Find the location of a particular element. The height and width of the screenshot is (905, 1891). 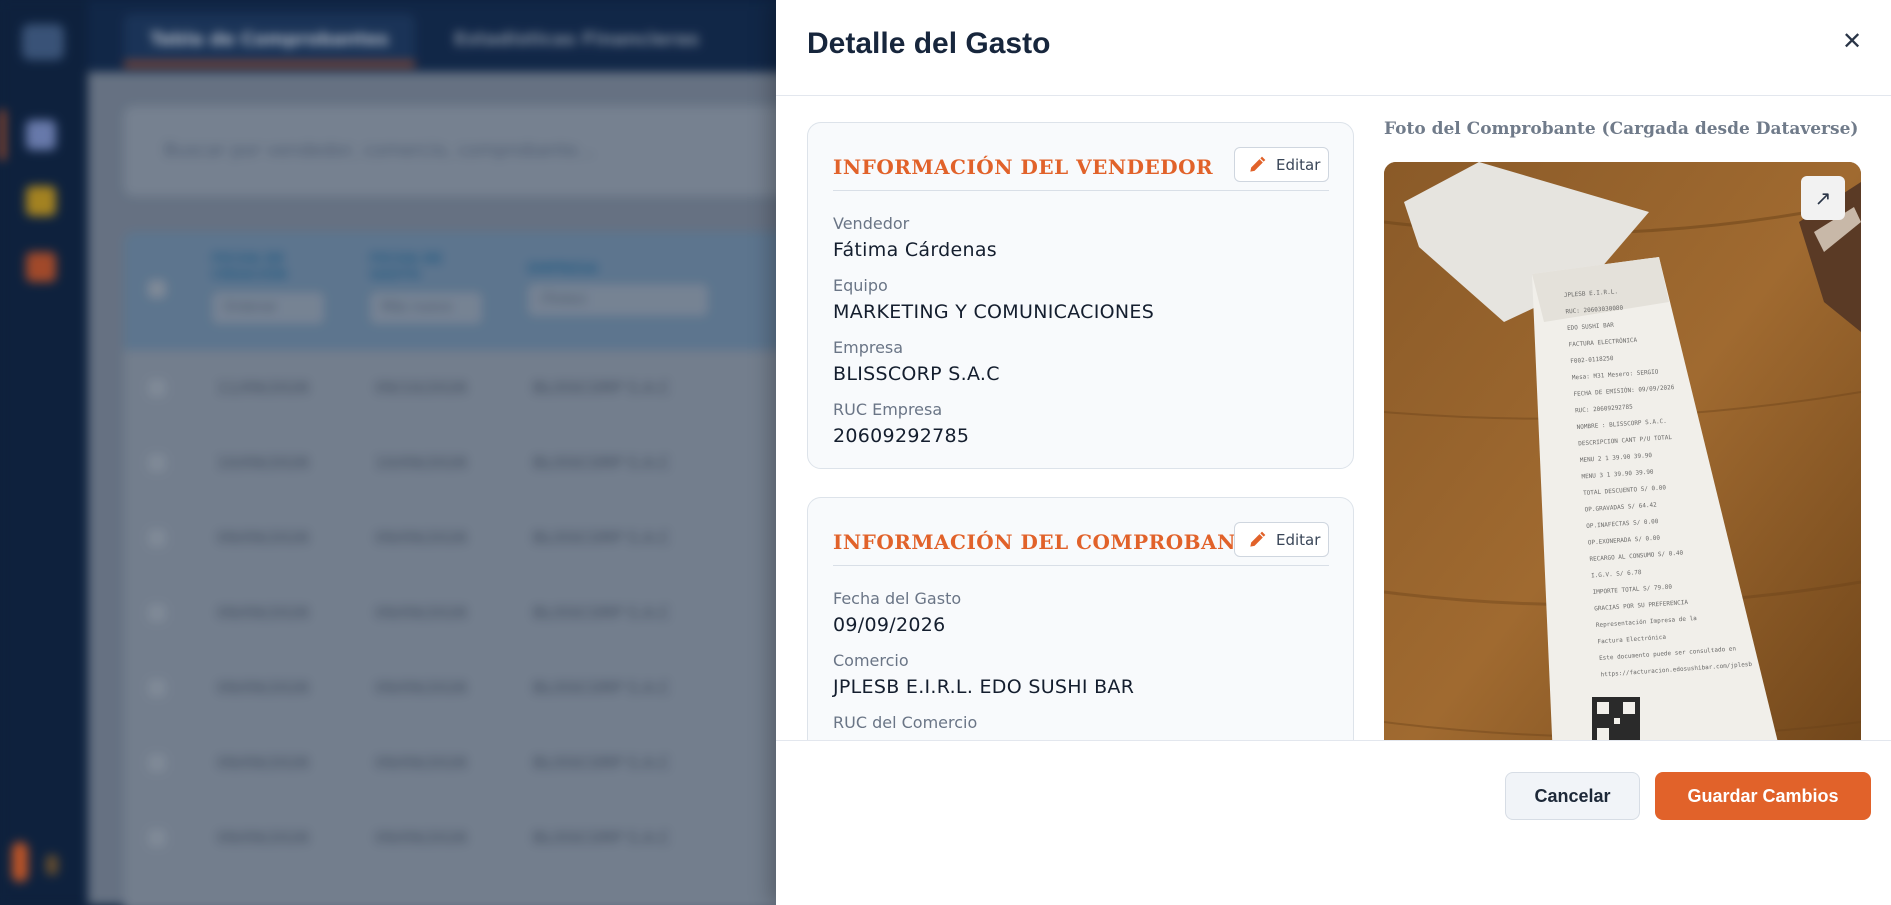

edit-vendor-button: Editar is located at coordinates (1281, 164).